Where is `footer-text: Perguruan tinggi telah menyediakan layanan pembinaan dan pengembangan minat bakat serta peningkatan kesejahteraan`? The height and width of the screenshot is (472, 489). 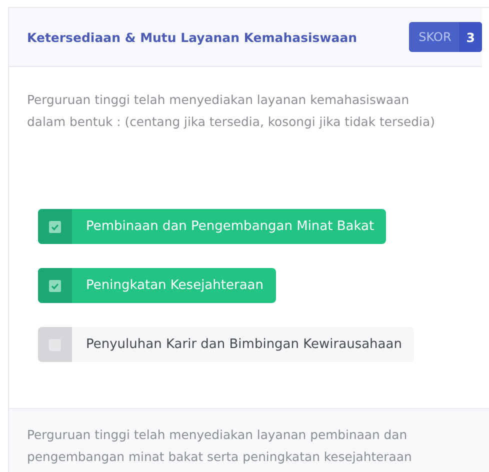
footer-text: Perguruan tinggi telah menyediakan layanan pembinaan dan pengembangan minat bakat serta peningkatan kesejahteraan is located at coordinates (220, 446).